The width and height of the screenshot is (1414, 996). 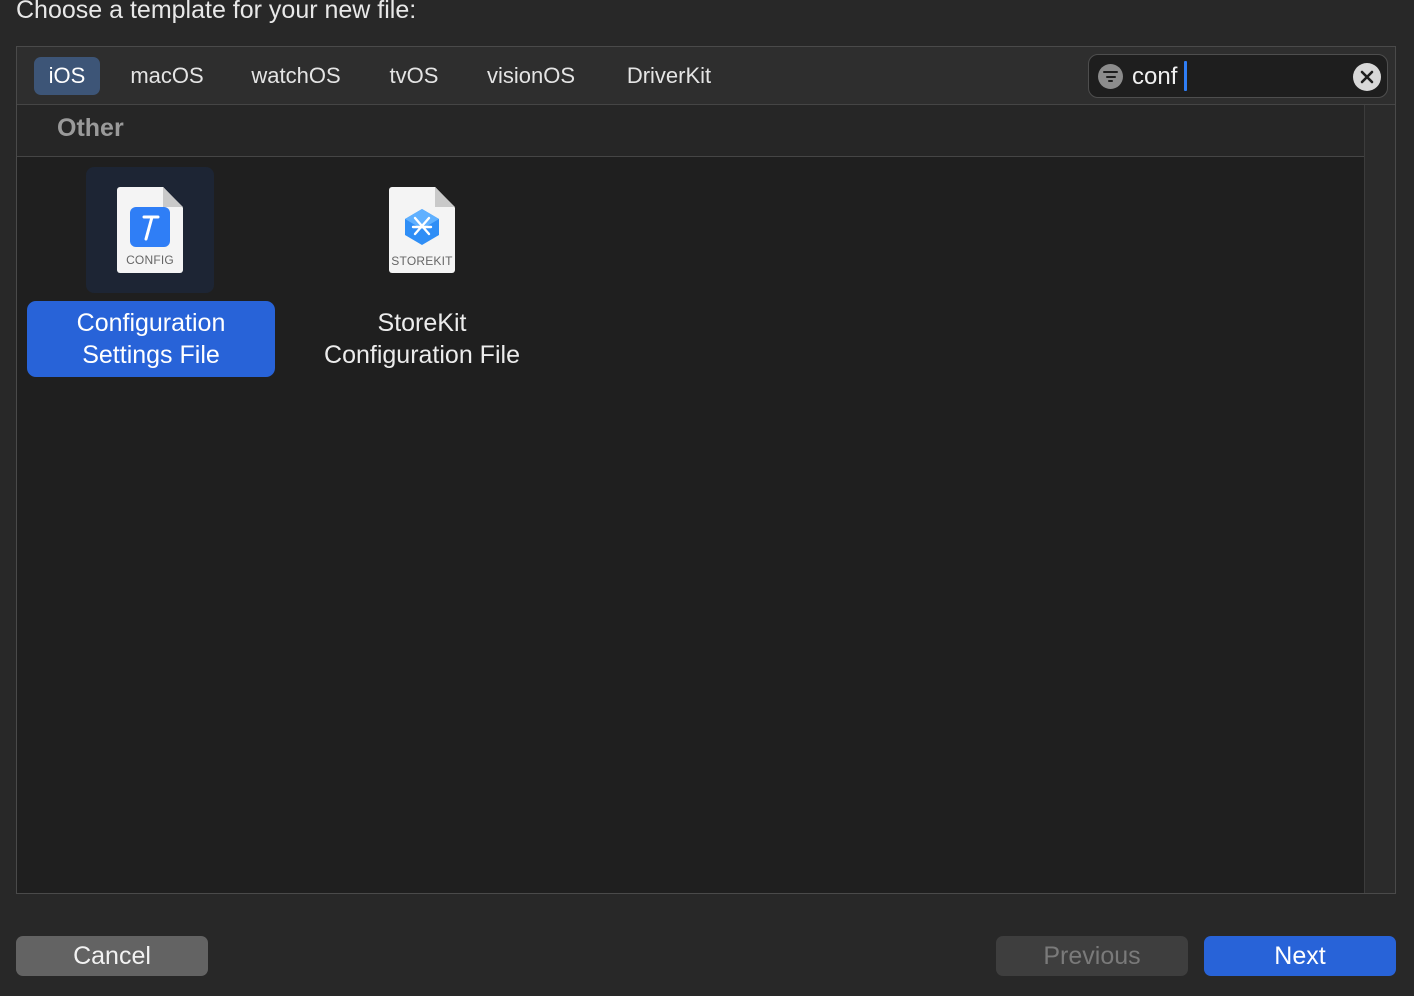 I want to click on template-name-line1: StoreKit, so click(x=422, y=323).